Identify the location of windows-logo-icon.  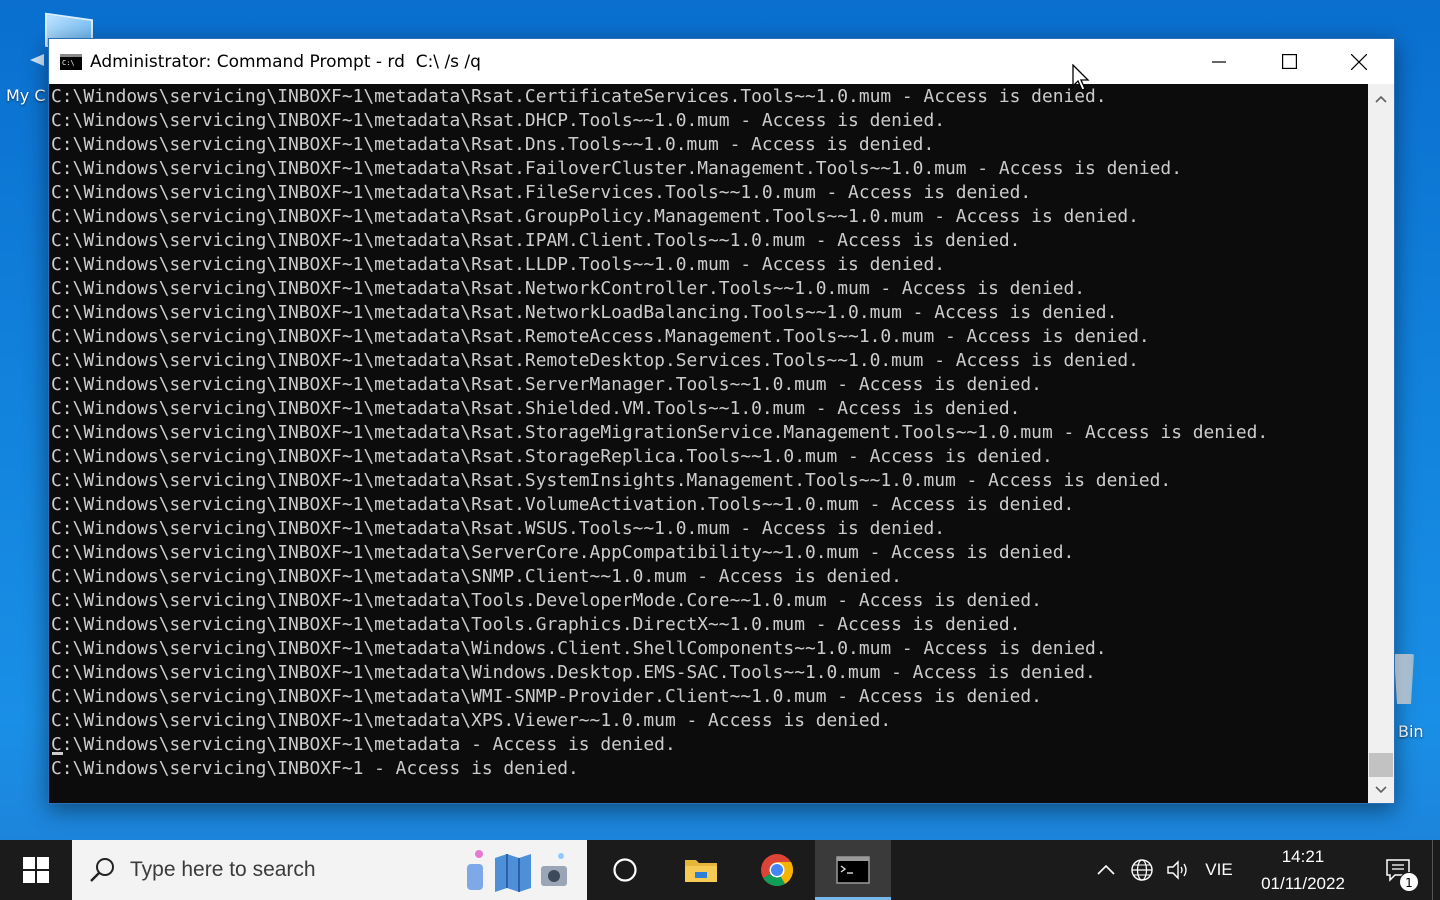
(36, 870).